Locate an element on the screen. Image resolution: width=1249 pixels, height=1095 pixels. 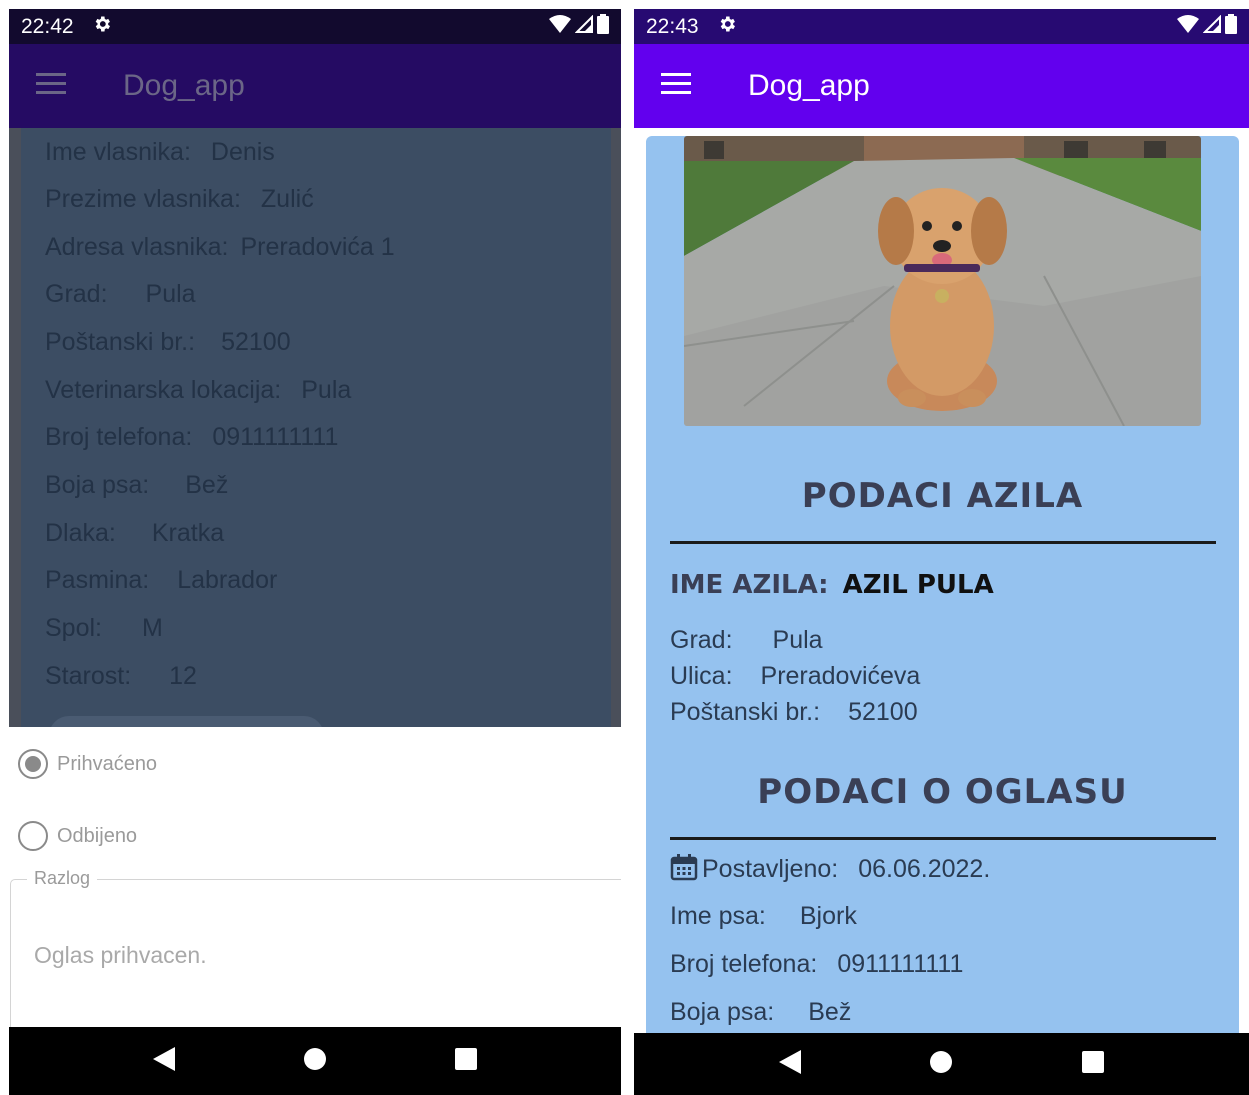
ad-phone-row: Broj telefona: 0911111111 is located at coordinates (816, 964).